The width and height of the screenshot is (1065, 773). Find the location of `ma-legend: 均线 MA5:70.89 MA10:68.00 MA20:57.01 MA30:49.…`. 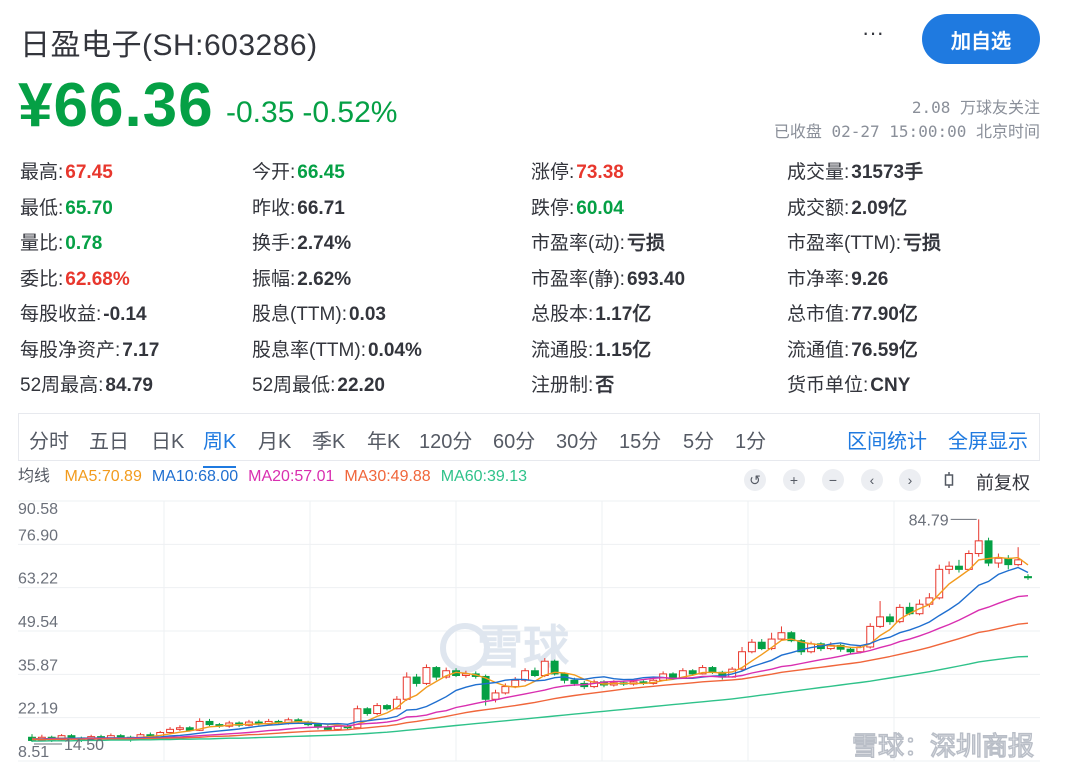

ma-legend: 均线 MA5:70.89 MA10:68.00 MA20:57.01 MA30:49.… is located at coordinates (277, 473).